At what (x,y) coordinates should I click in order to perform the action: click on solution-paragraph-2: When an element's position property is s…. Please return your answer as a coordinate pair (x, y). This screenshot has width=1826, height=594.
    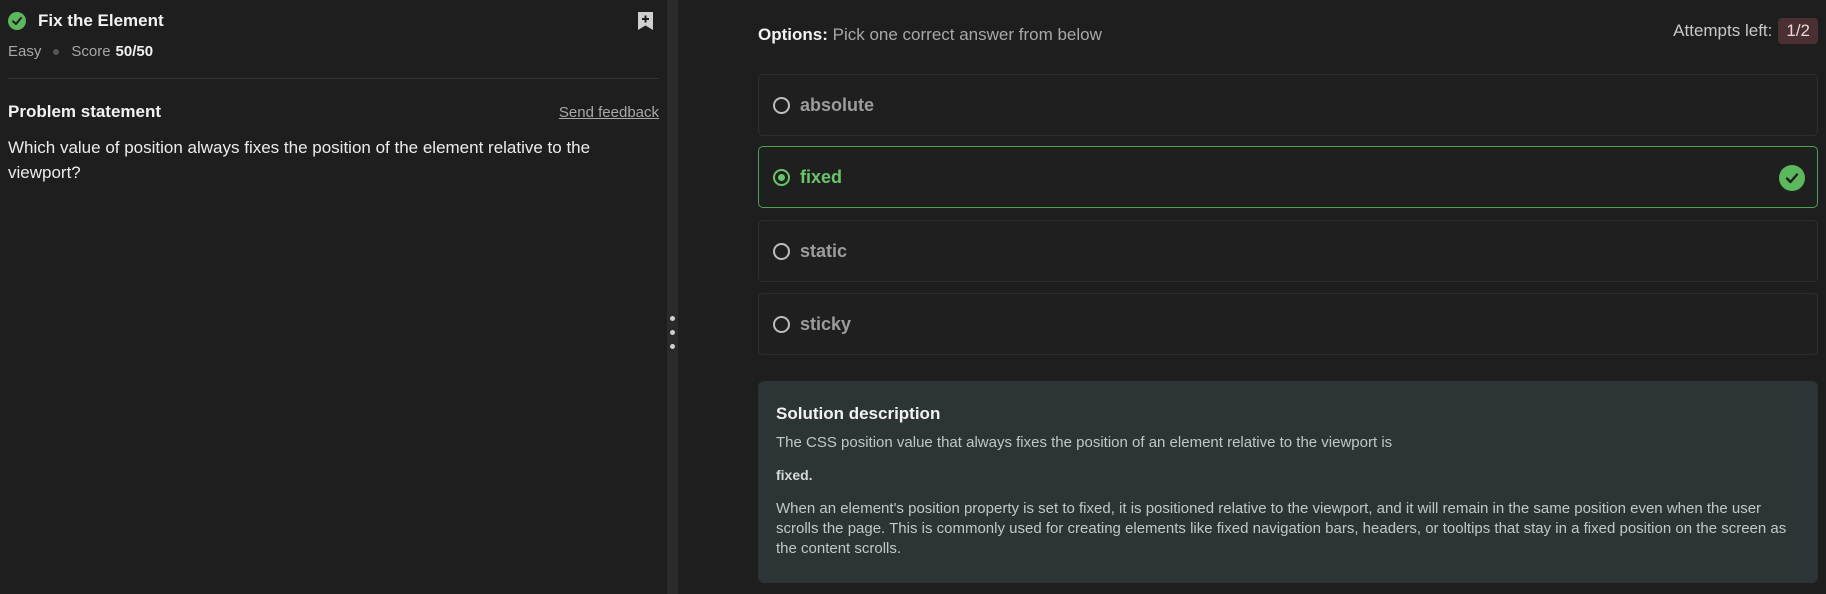
    Looking at the image, I should click on (1281, 528).